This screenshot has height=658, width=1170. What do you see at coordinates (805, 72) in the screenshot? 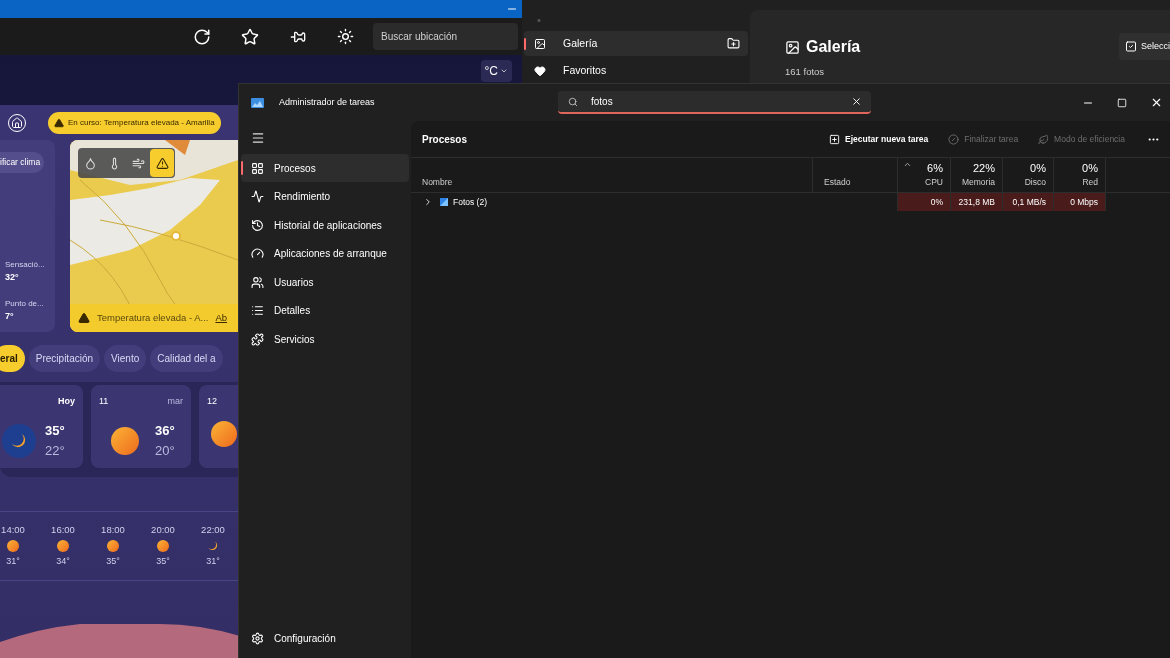
I see `photo-count: 161 fotos` at bounding box center [805, 72].